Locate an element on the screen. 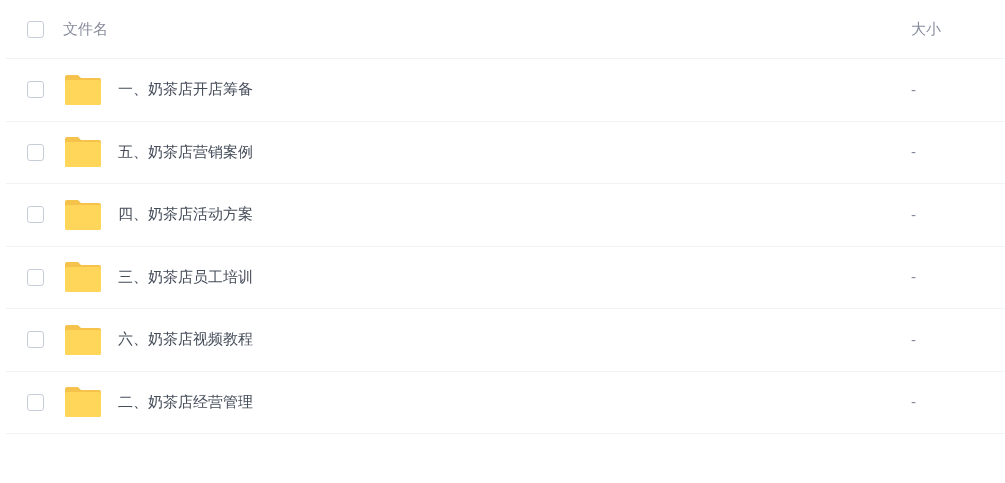 The width and height of the screenshot is (1005, 483). file-name: 六、奶茶店视频教程 is located at coordinates (514, 340).